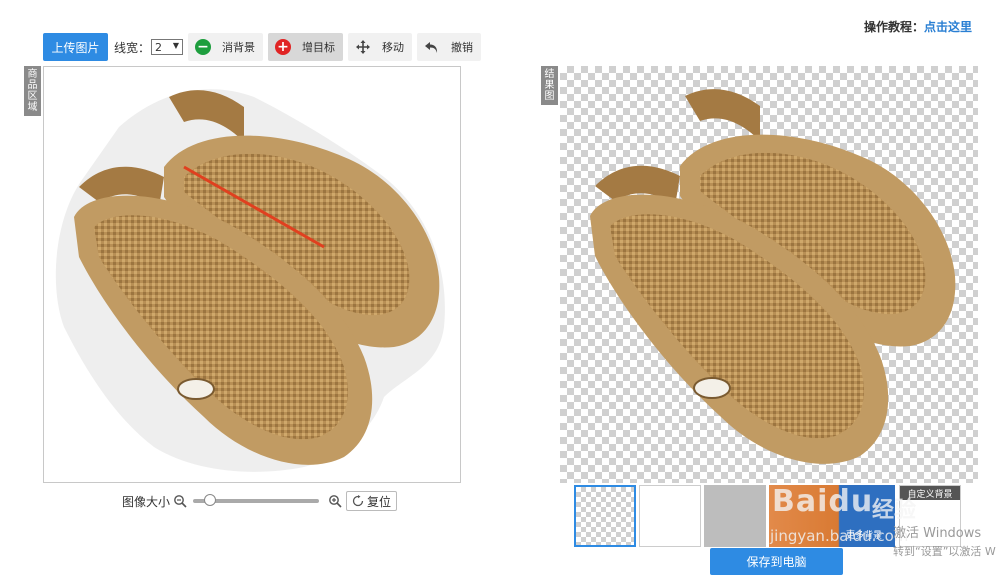  What do you see at coordinates (823, 501) in the screenshot?
I see `baidu-watermark-brand: Baidu` at bounding box center [823, 501].